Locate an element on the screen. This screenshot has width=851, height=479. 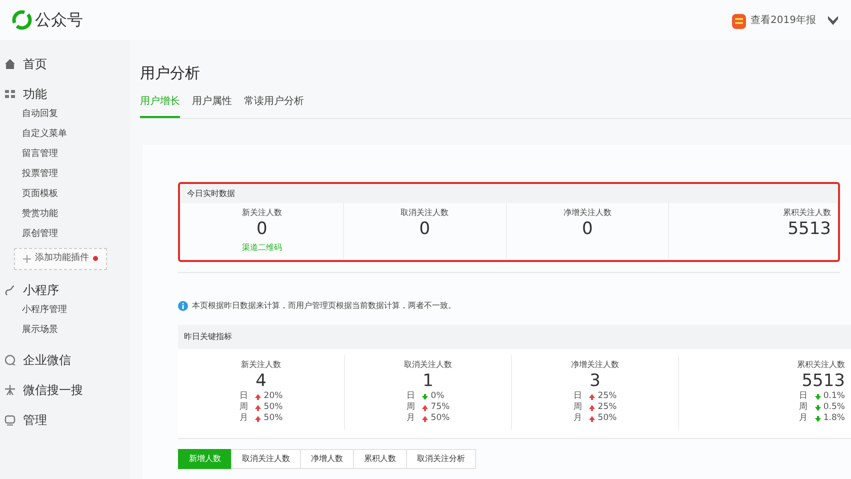
sidebar-item: 留言管理 is located at coordinates (40, 154).